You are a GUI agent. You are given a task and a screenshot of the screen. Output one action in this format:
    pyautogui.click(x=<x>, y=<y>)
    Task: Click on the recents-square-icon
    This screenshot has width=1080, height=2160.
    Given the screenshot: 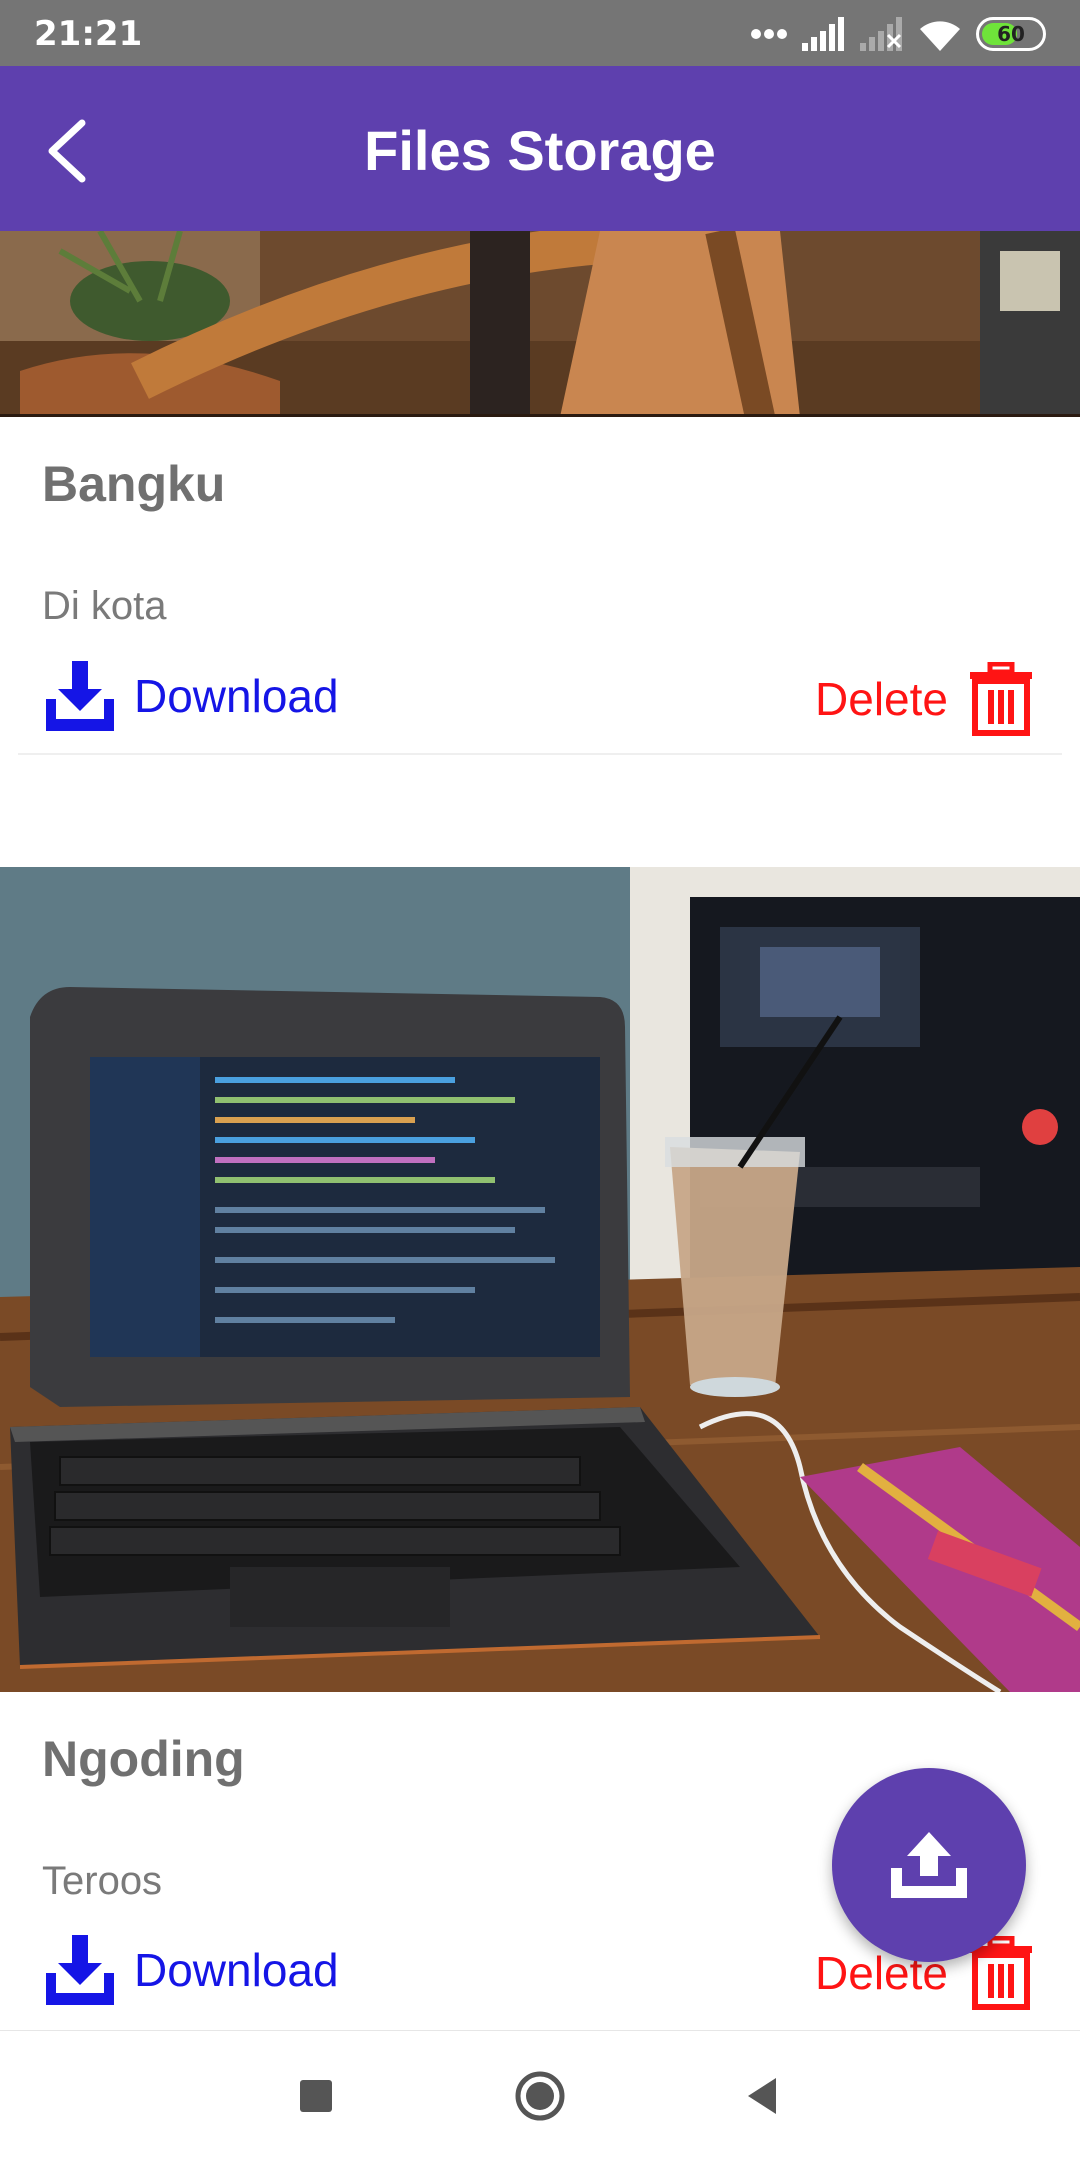 What is the action you would take?
    pyautogui.click(x=316, y=2096)
    